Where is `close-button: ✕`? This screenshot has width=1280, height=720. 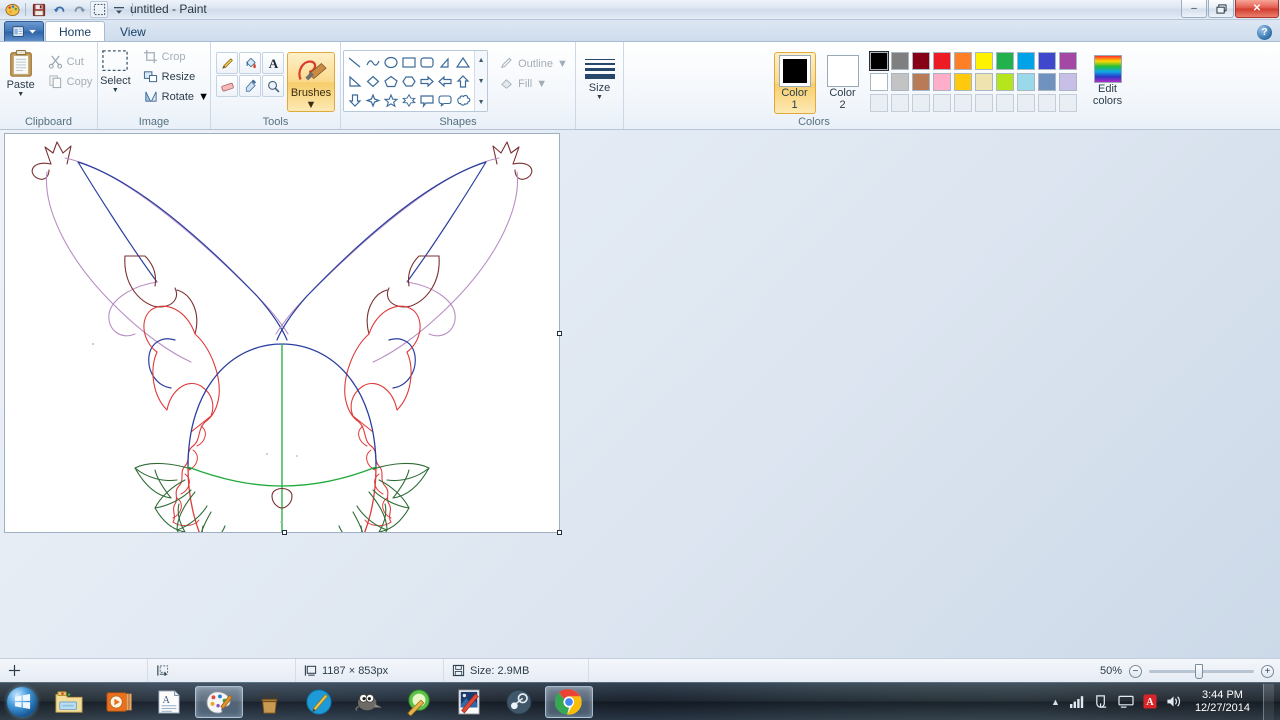
close-button: ✕ is located at coordinates (1257, 9).